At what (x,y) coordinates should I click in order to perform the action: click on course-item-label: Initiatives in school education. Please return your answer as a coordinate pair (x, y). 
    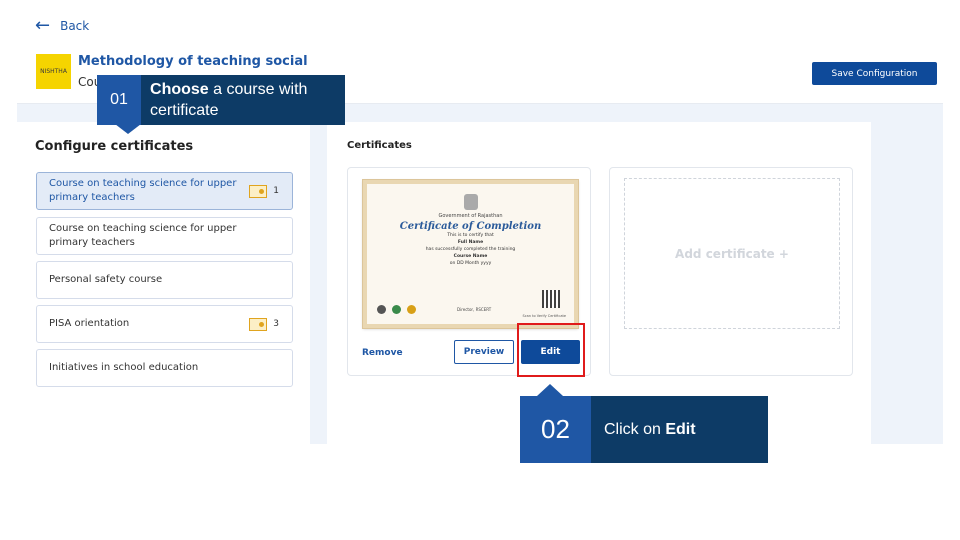
    Looking at the image, I should click on (124, 367).